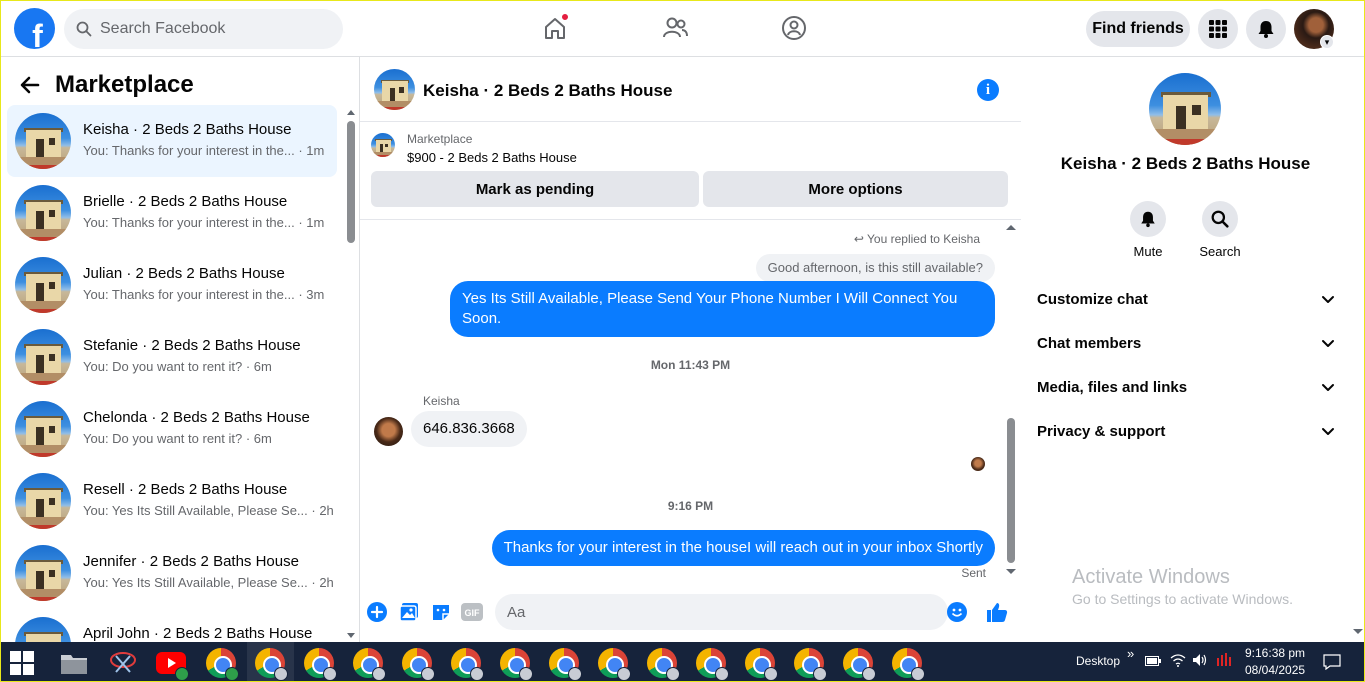 Image resolution: width=1365 pixels, height=682 pixels. Describe the element at coordinates (555, 28) in the screenshot. I see `home-nav-button` at that location.